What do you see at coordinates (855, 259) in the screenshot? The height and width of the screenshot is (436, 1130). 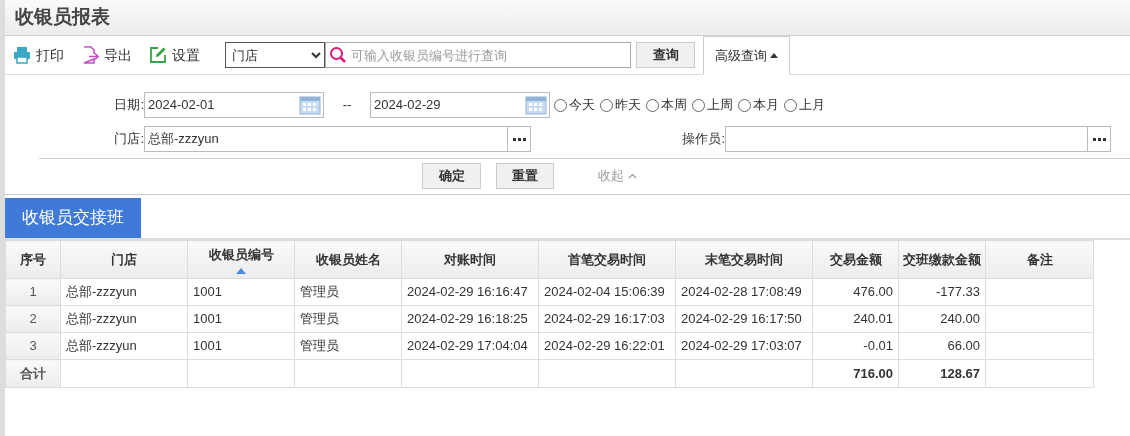 I see `column-header: 交易金额` at bounding box center [855, 259].